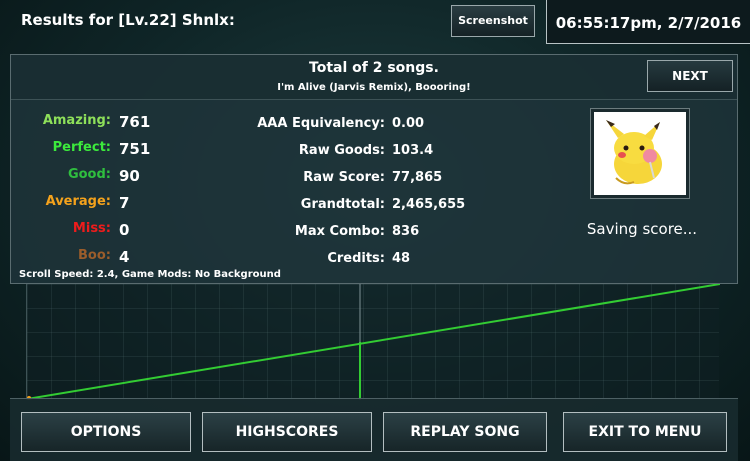 The width and height of the screenshot is (750, 461). What do you see at coordinates (241, 207) in the screenshot?
I see `stat-row-grandtotal: Grandtotal: 2,465,655` at bounding box center [241, 207].